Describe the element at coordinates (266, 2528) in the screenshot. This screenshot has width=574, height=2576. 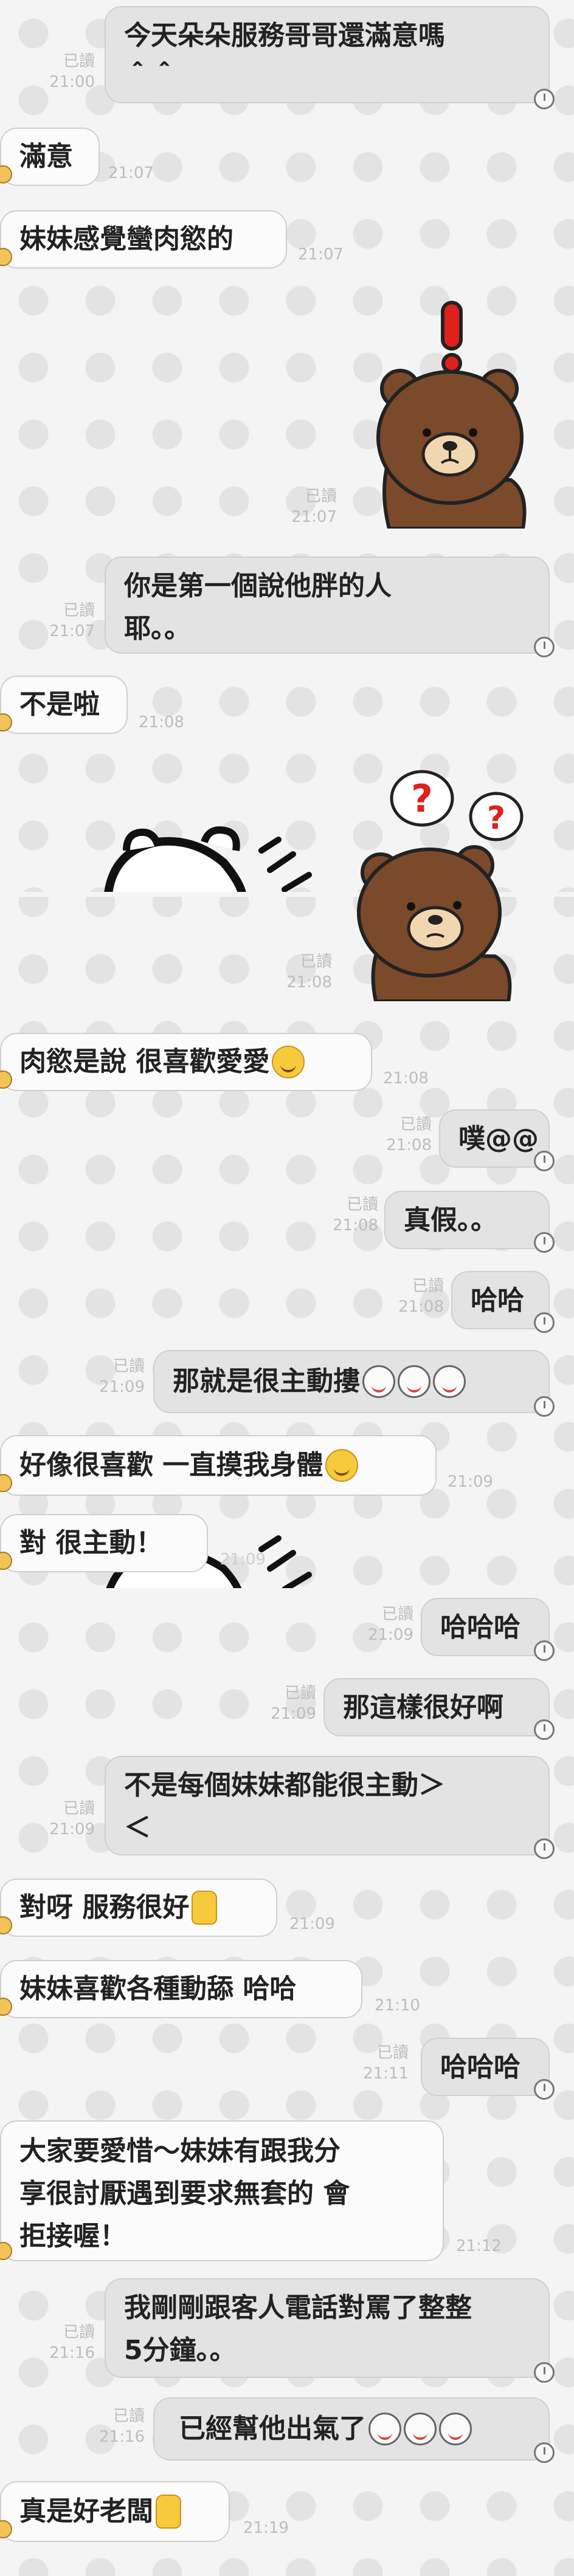
I see `message-time: 21:19` at that location.